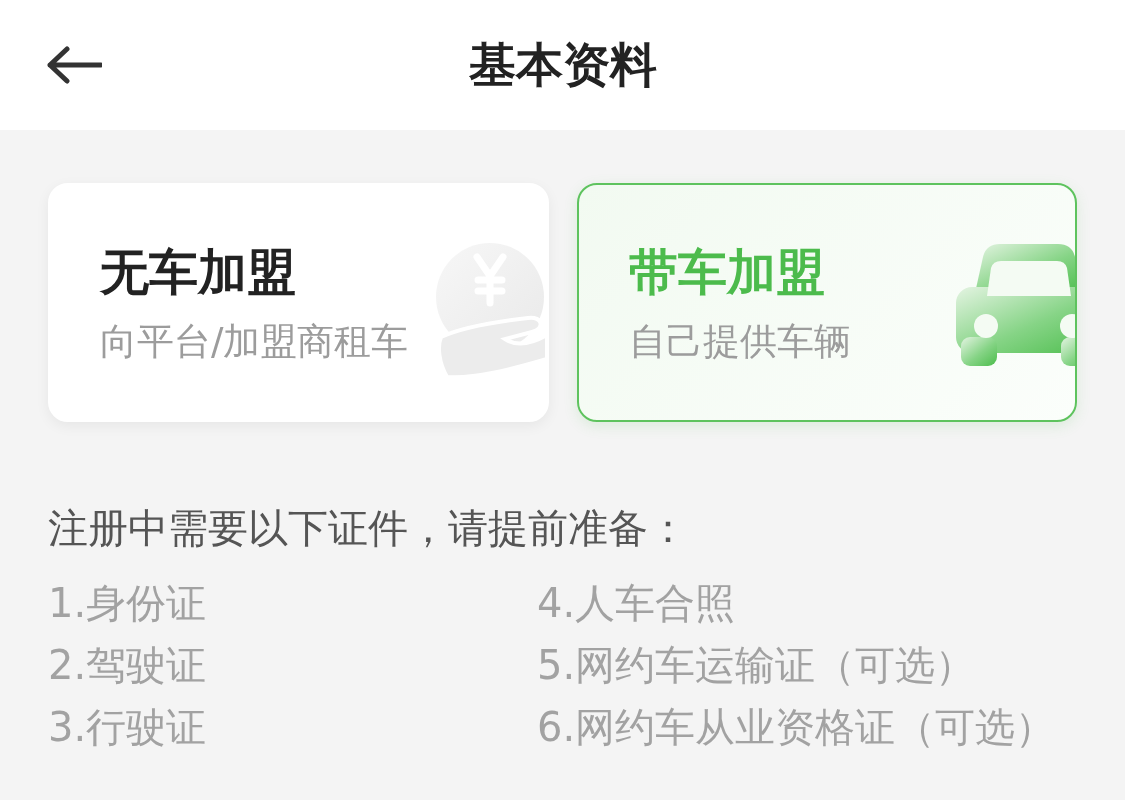 Image resolution: width=1125 pixels, height=800 pixels. Describe the element at coordinates (198, 273) in the screenshot. I see `plan-title: 无车加盟` at that location.